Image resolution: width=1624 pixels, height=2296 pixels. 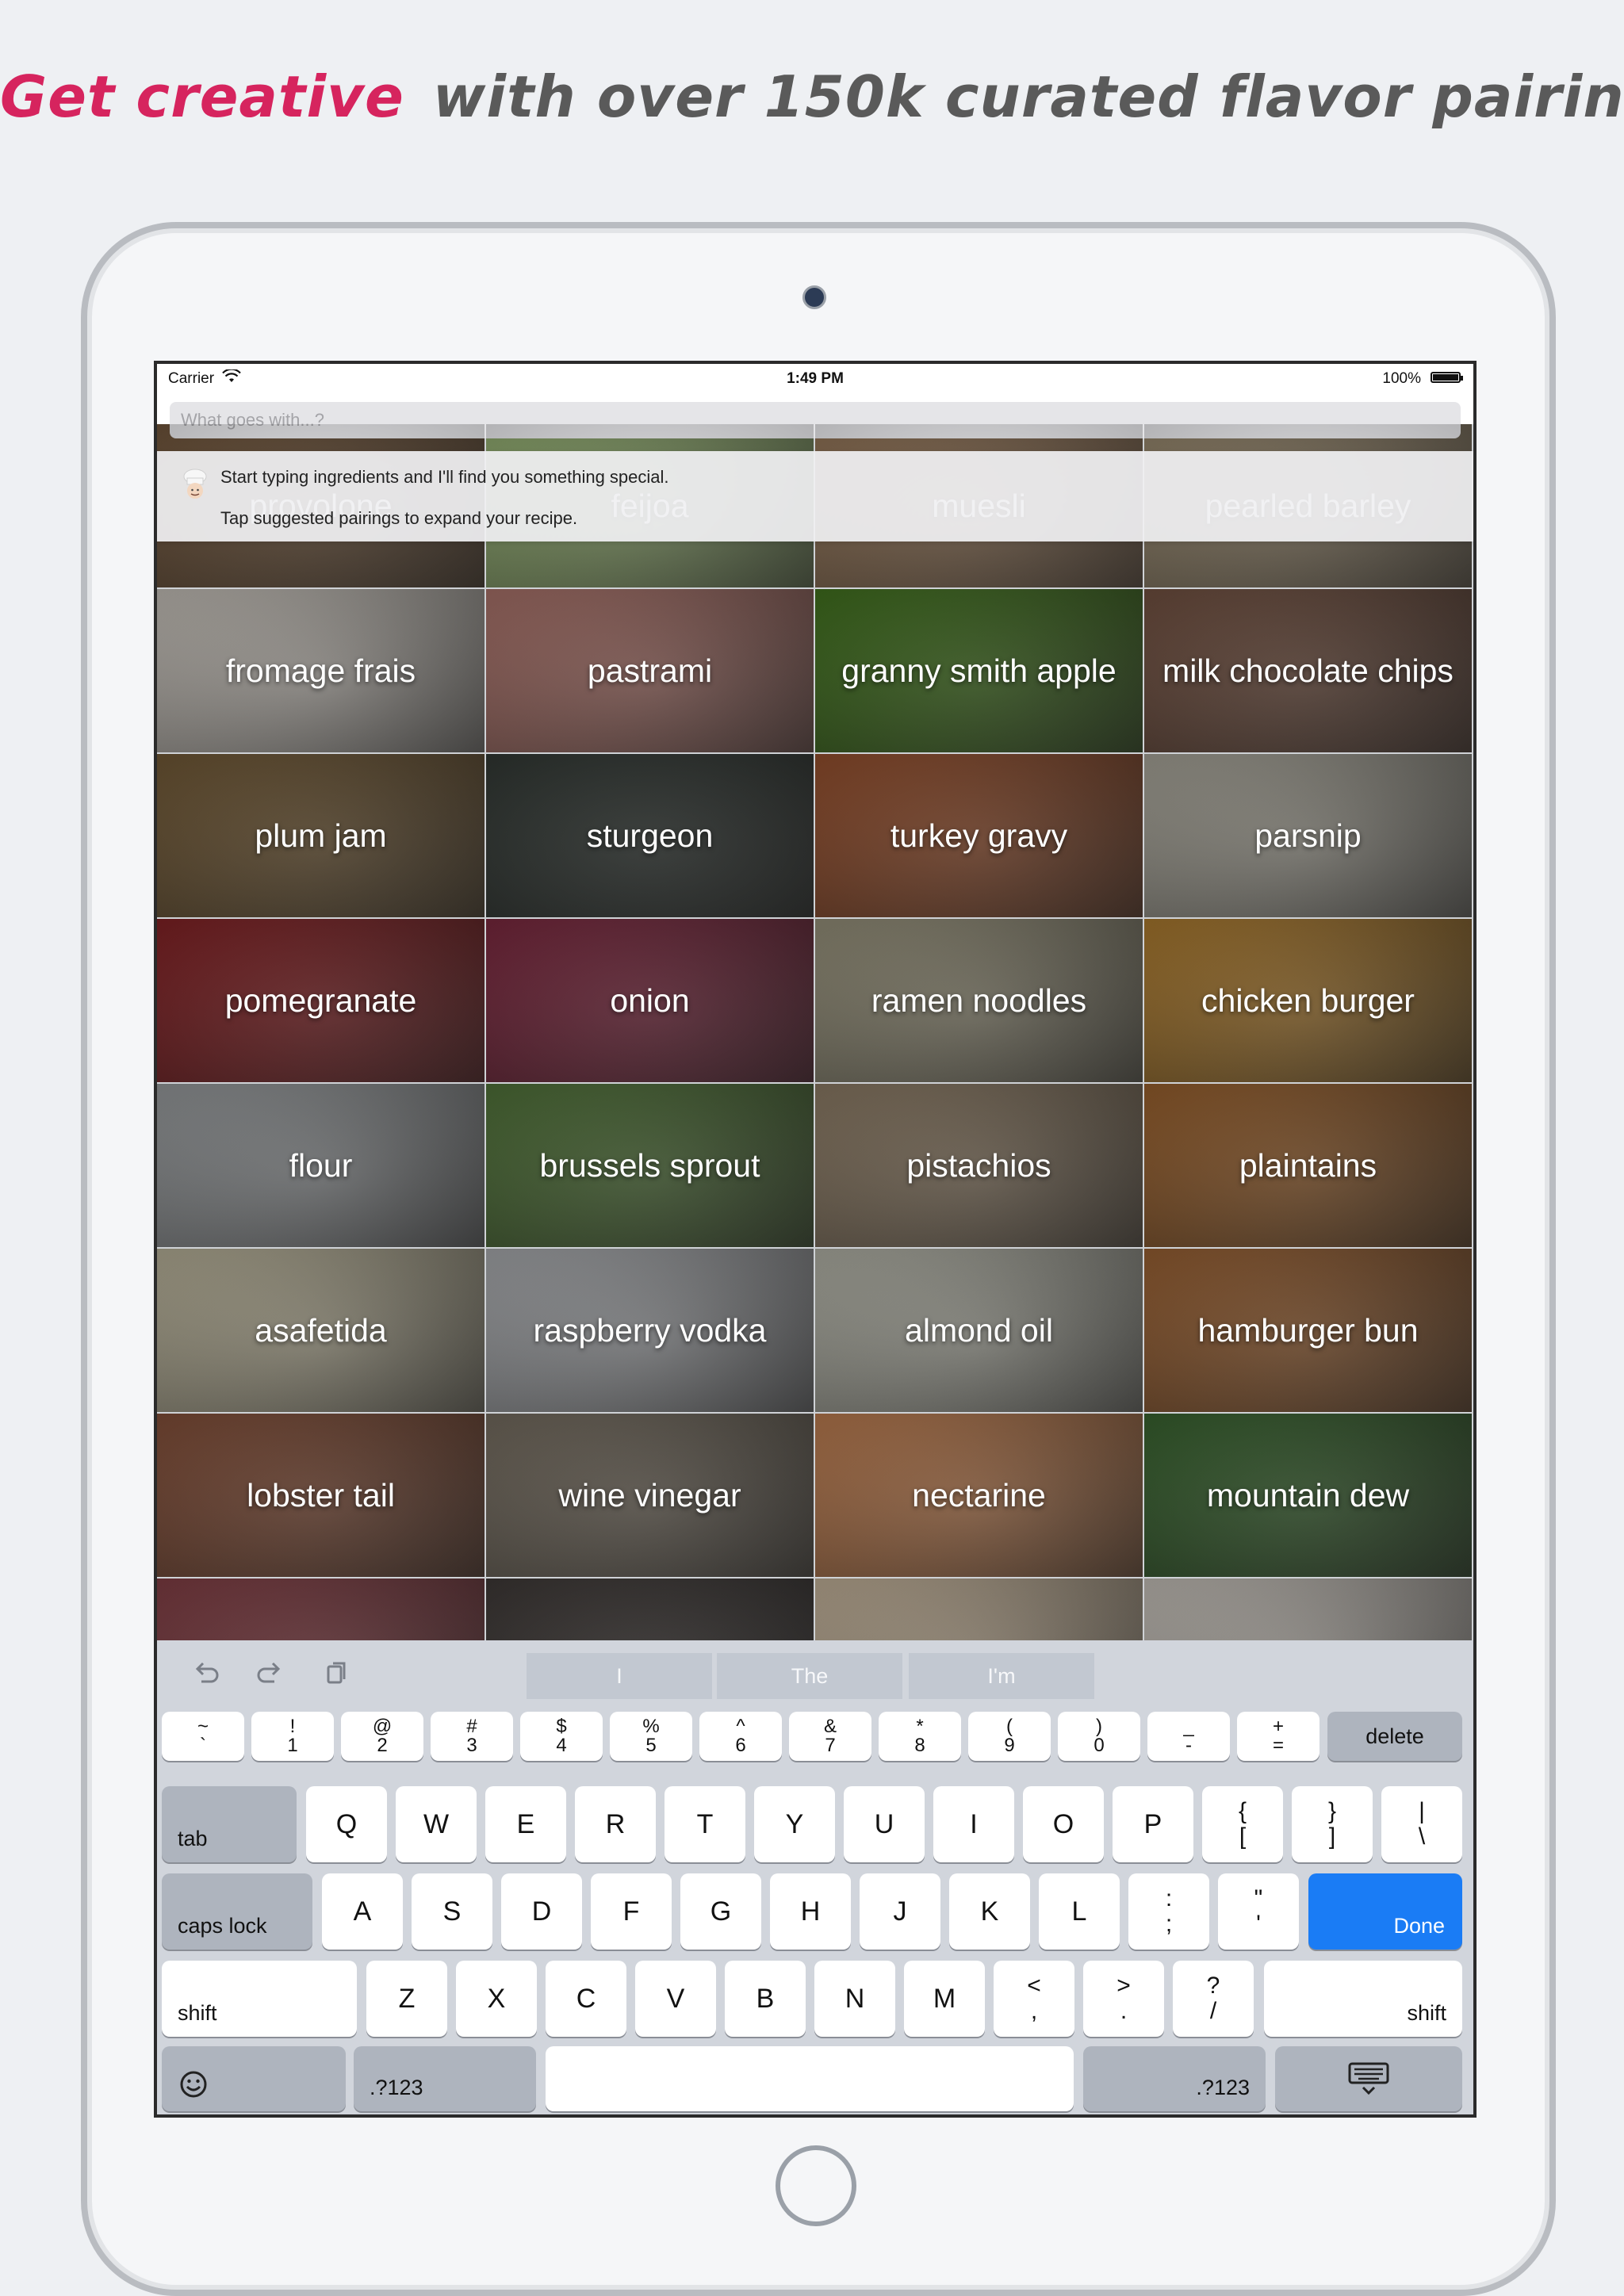 I want to click on pairing-tile: onion, so click(x=650, y=1001).